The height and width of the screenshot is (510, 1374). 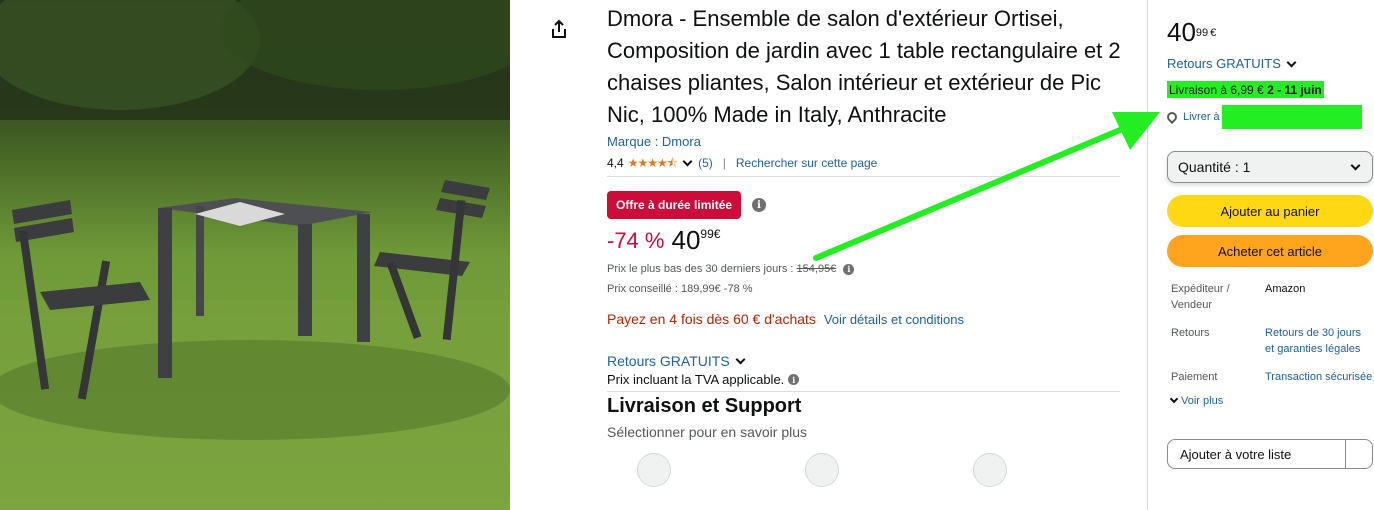 What do you see at coordinates (1319, 333) in the screenshot?
I see `returns-policy-link: Retours de 30 jours et garanties légales` at bounding box center [1319, 333].